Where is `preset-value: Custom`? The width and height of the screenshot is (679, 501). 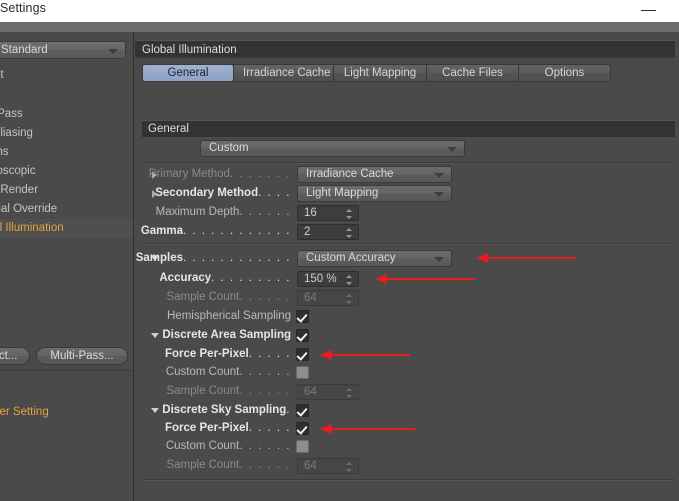 preset-value: Custom is located at coordinates (229, 148).